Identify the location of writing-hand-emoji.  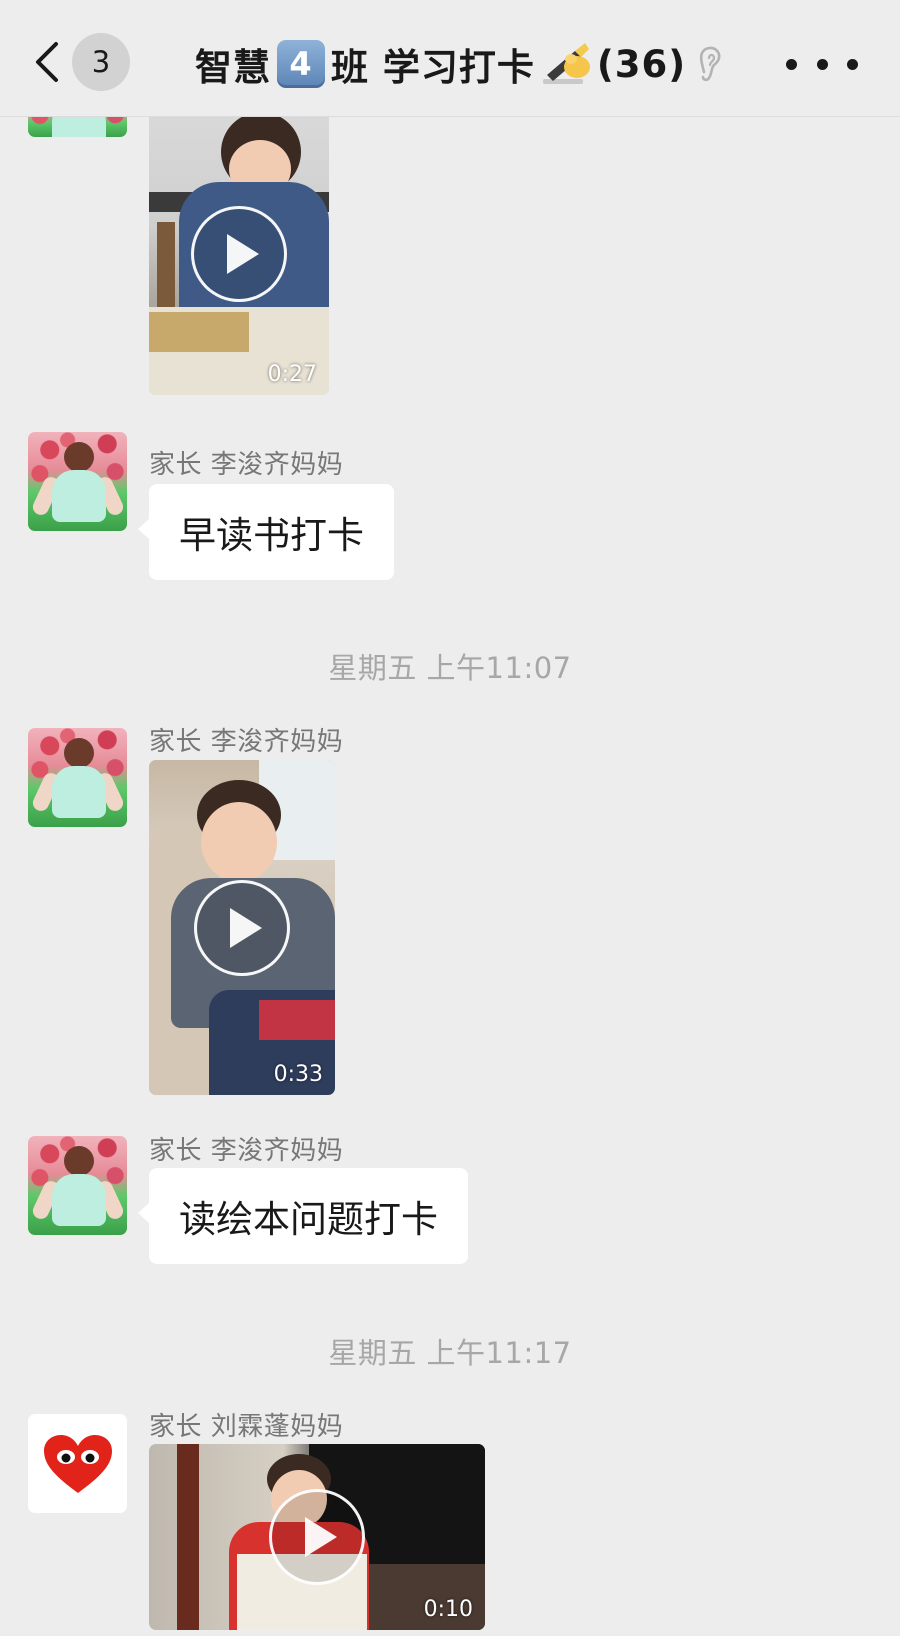
(566, 63).